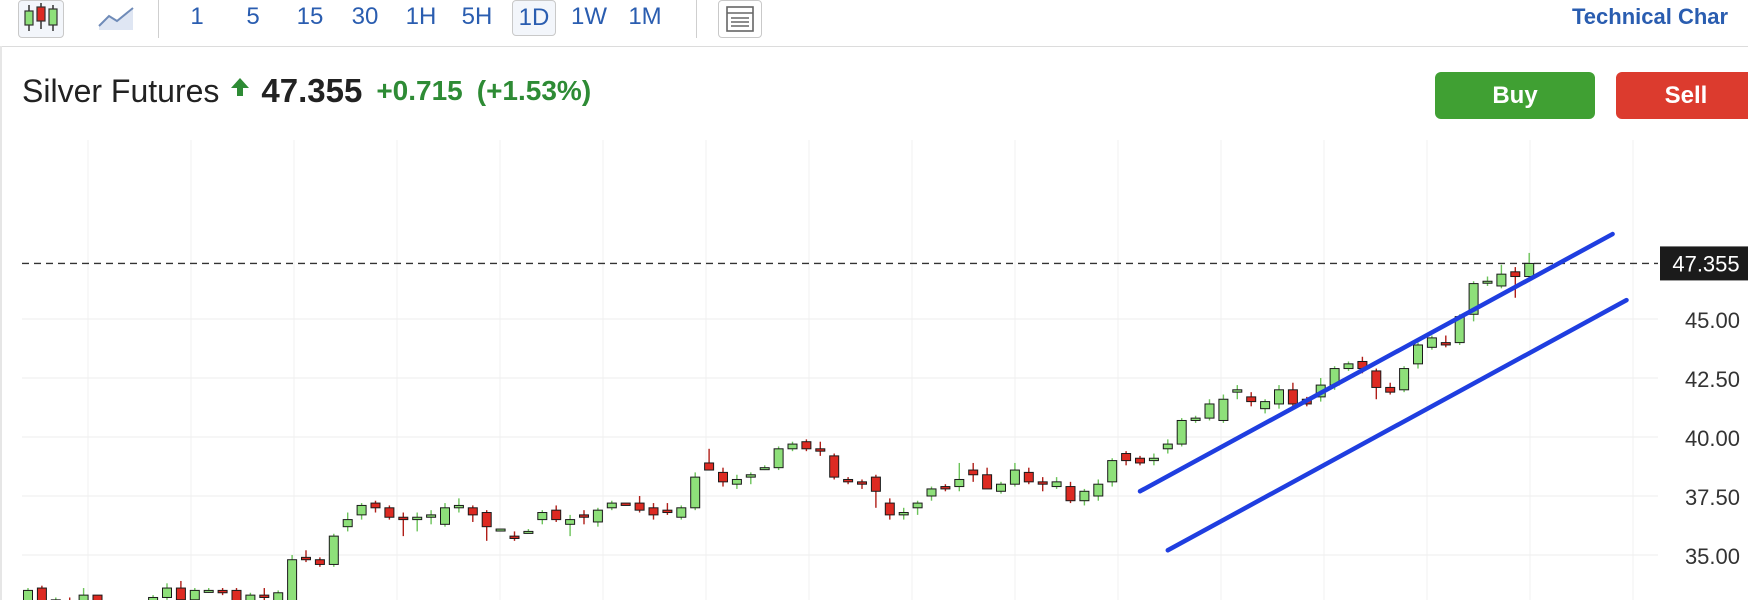 Image resolution: width=1748 pixels, height=600 pixels. I want to click on sell-button: Sell, so click(1682, 95).